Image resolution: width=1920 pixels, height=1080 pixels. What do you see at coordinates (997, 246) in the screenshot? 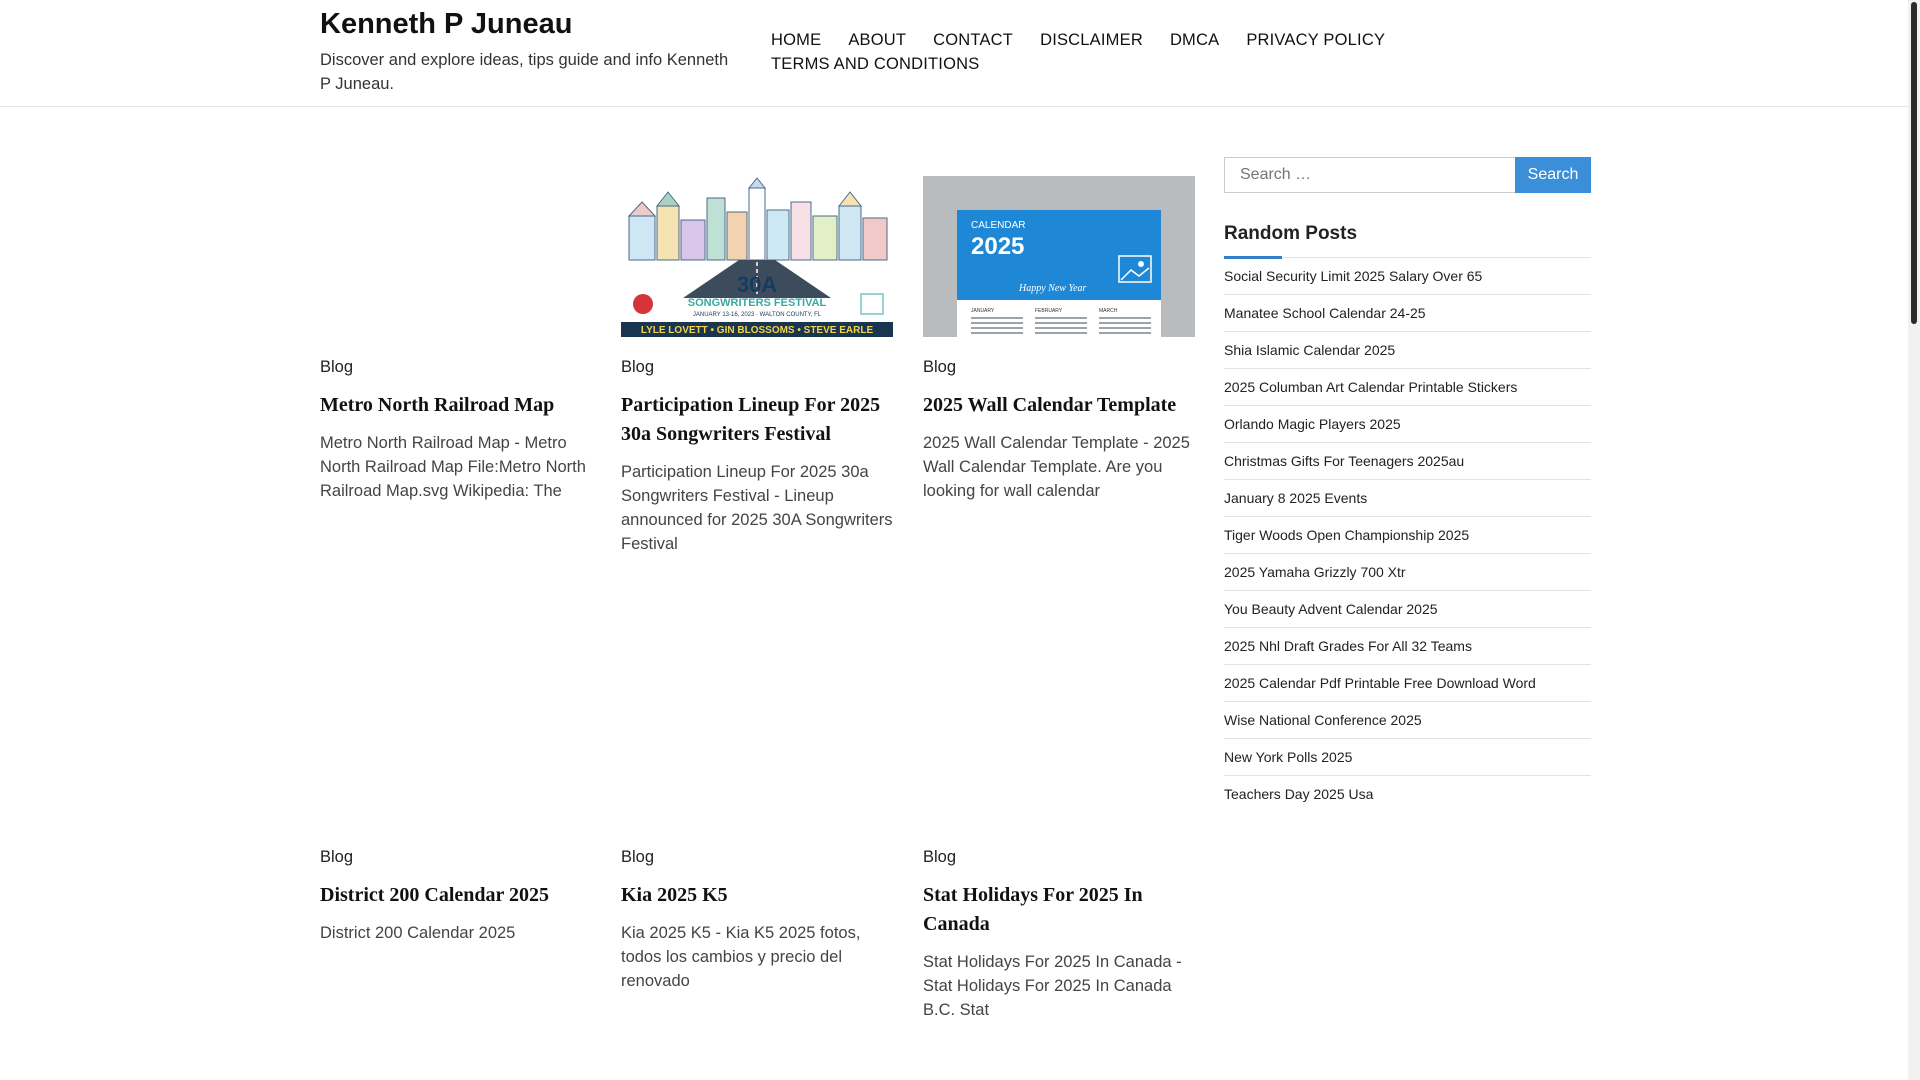
I see `calendar-year-text: 2025` at bounding box center [997, 246].